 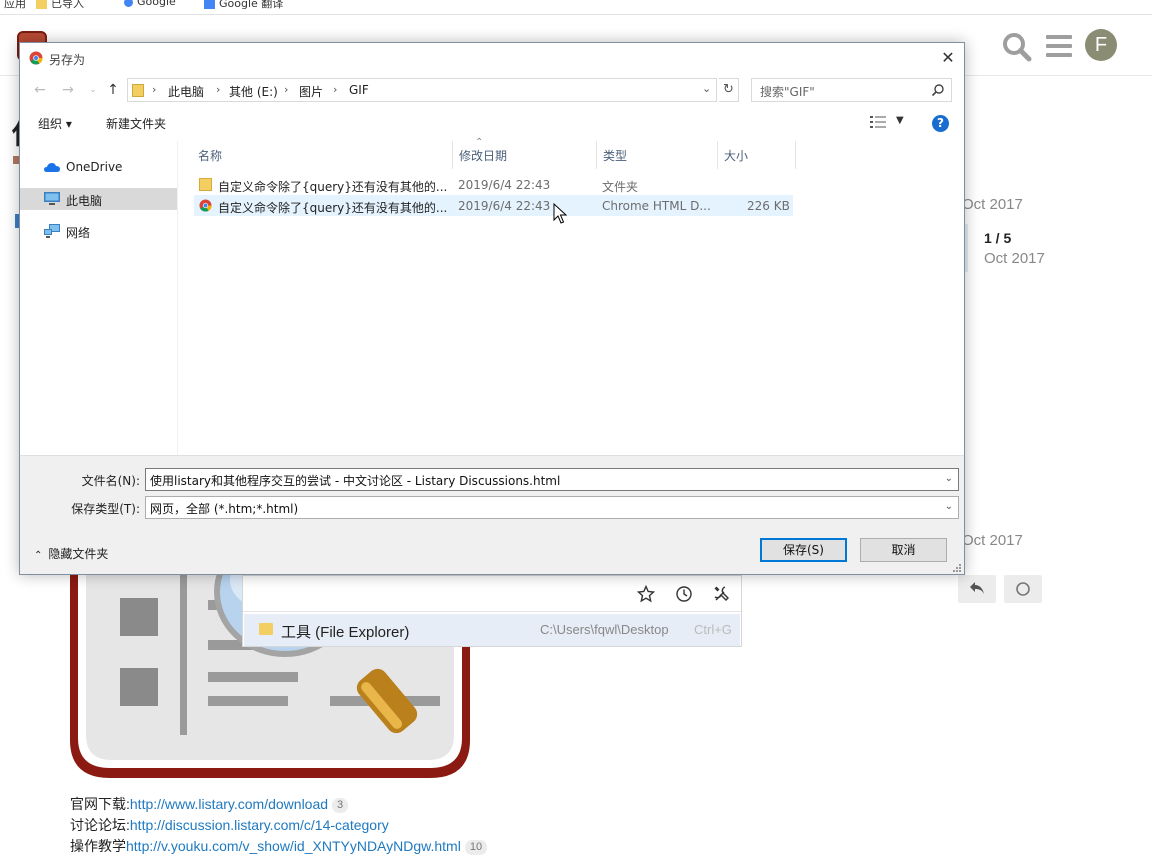 I want to click on back-button: ←, so click(x=40, y=90).